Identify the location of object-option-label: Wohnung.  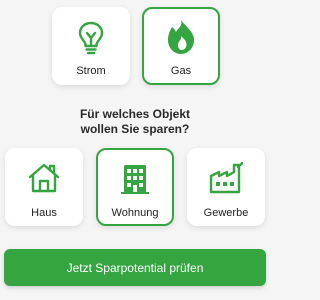
(135, 213).